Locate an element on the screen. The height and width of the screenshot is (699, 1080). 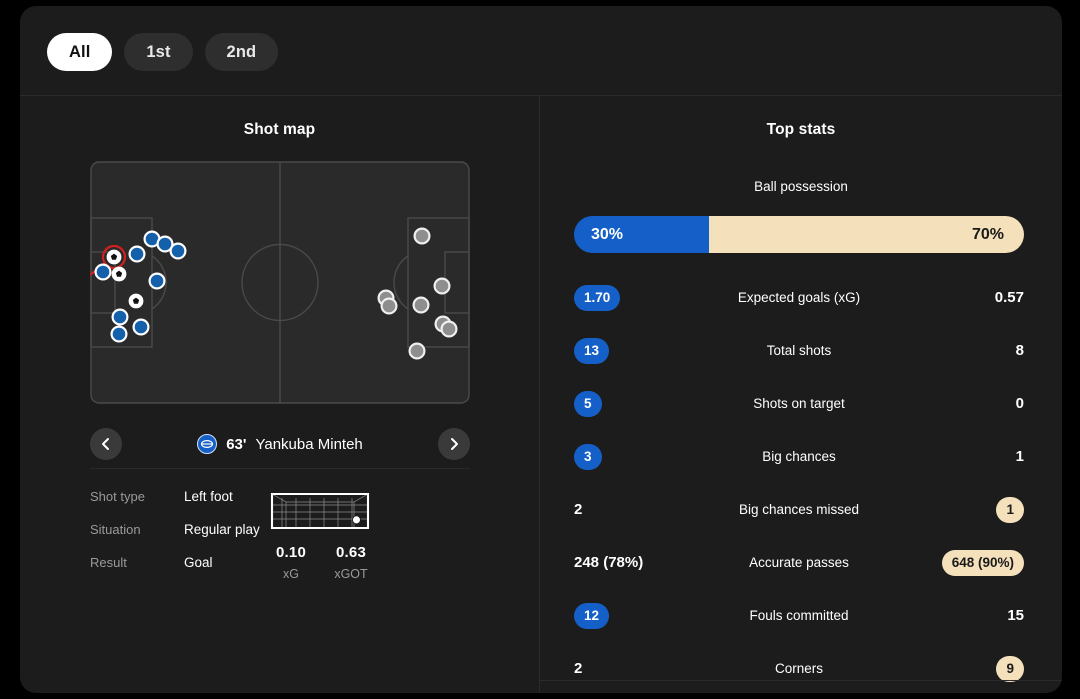
stat-away-side: 648 (90%) is located at coordinates (959, 562).